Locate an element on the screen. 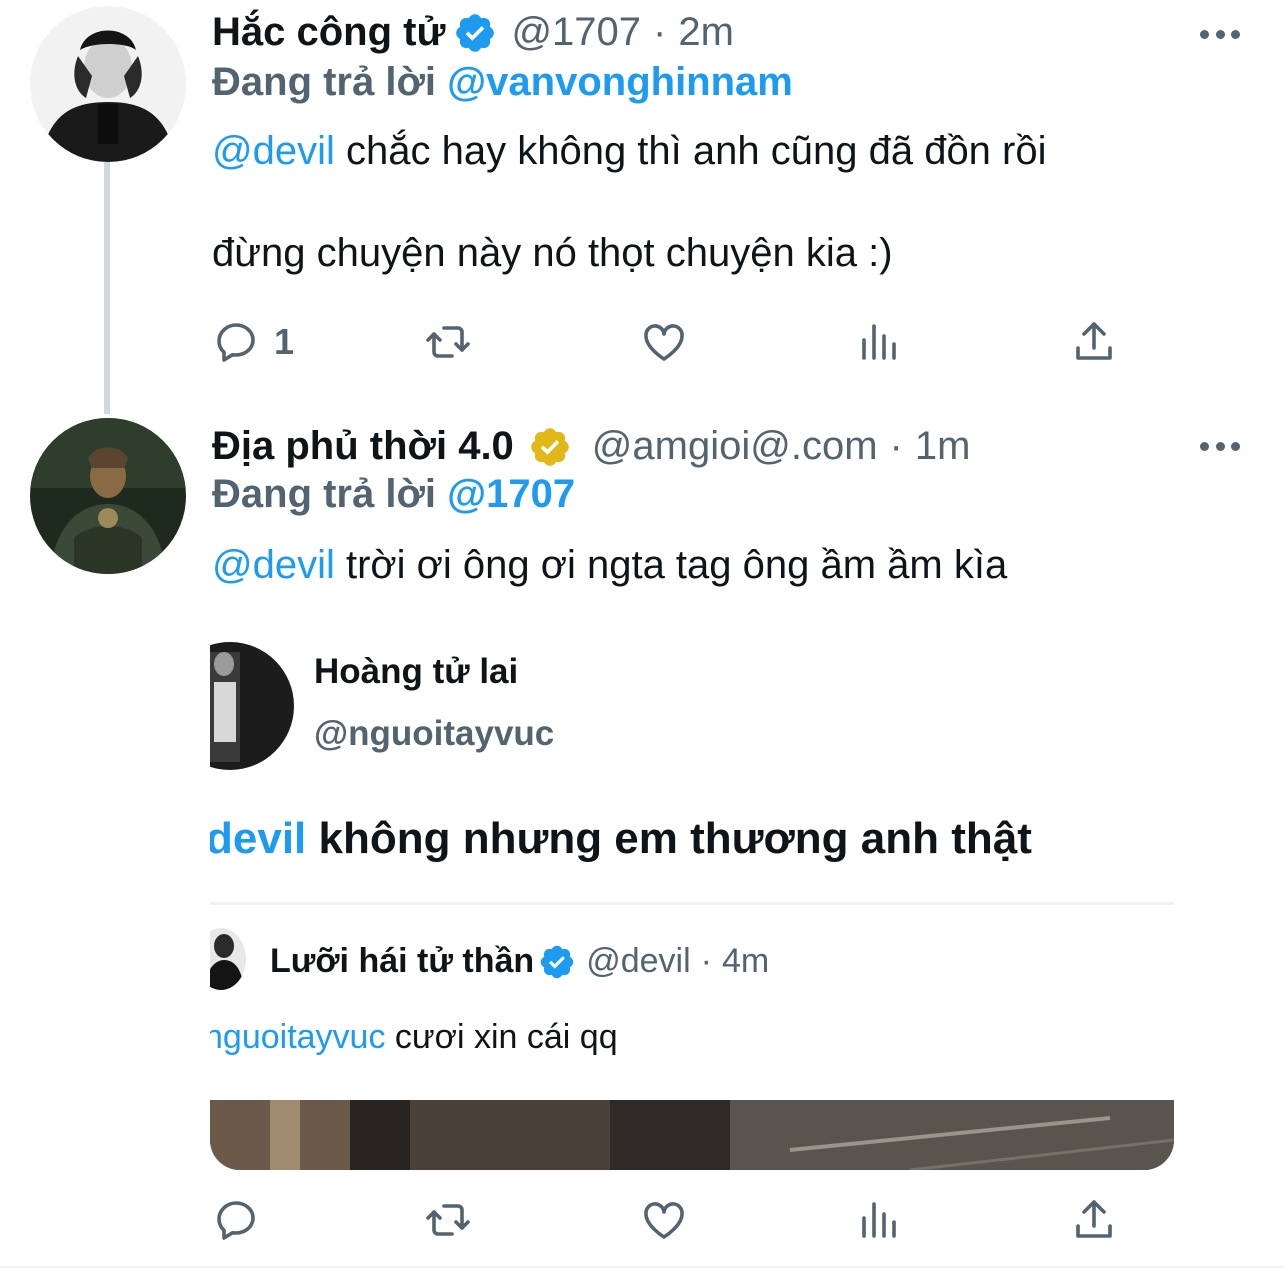 The width and height of the screenshot is (1284, 1271). quoted-tweet-text: nguoitayvuc cươi xin cái qq is located at coordinates (414, 1037).